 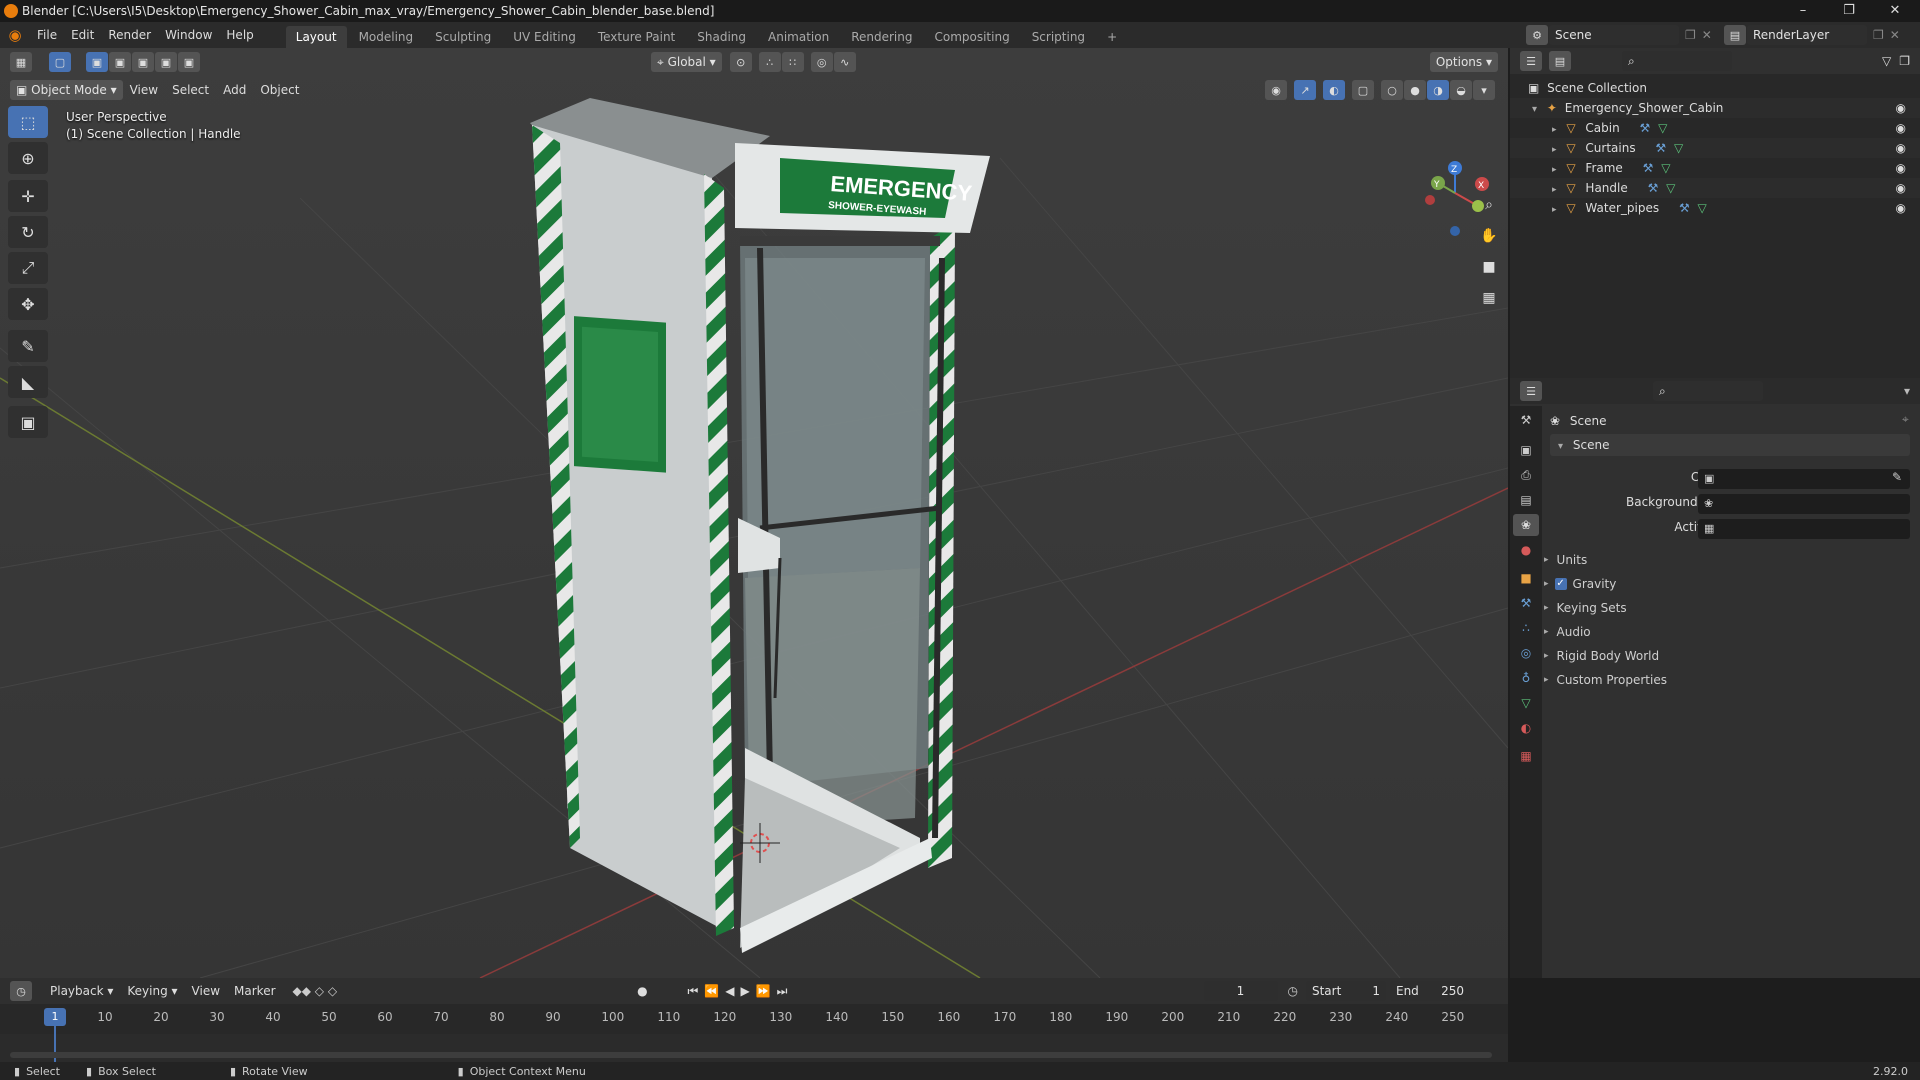 I want to click on tool-transform-icon: ✥, so click(x=28, y=304).